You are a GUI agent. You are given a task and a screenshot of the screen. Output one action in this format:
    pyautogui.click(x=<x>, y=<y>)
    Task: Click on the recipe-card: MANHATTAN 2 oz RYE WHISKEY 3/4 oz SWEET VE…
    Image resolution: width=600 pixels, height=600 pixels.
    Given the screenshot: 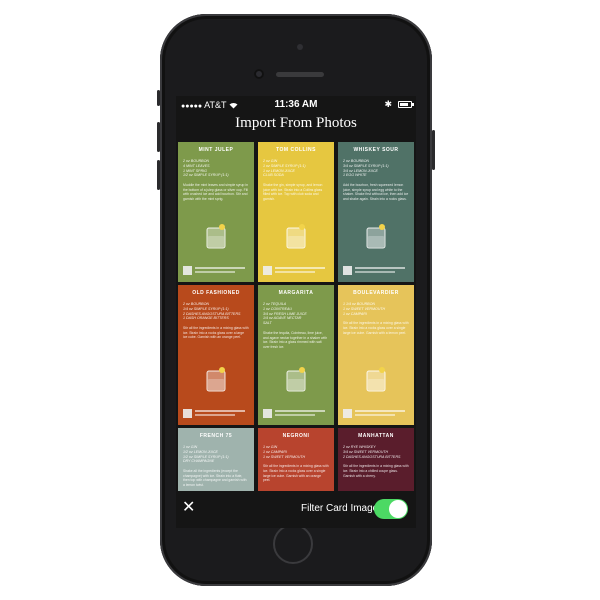 What is the action you would take?
    pyautogui.click(x=376, y=459)
    